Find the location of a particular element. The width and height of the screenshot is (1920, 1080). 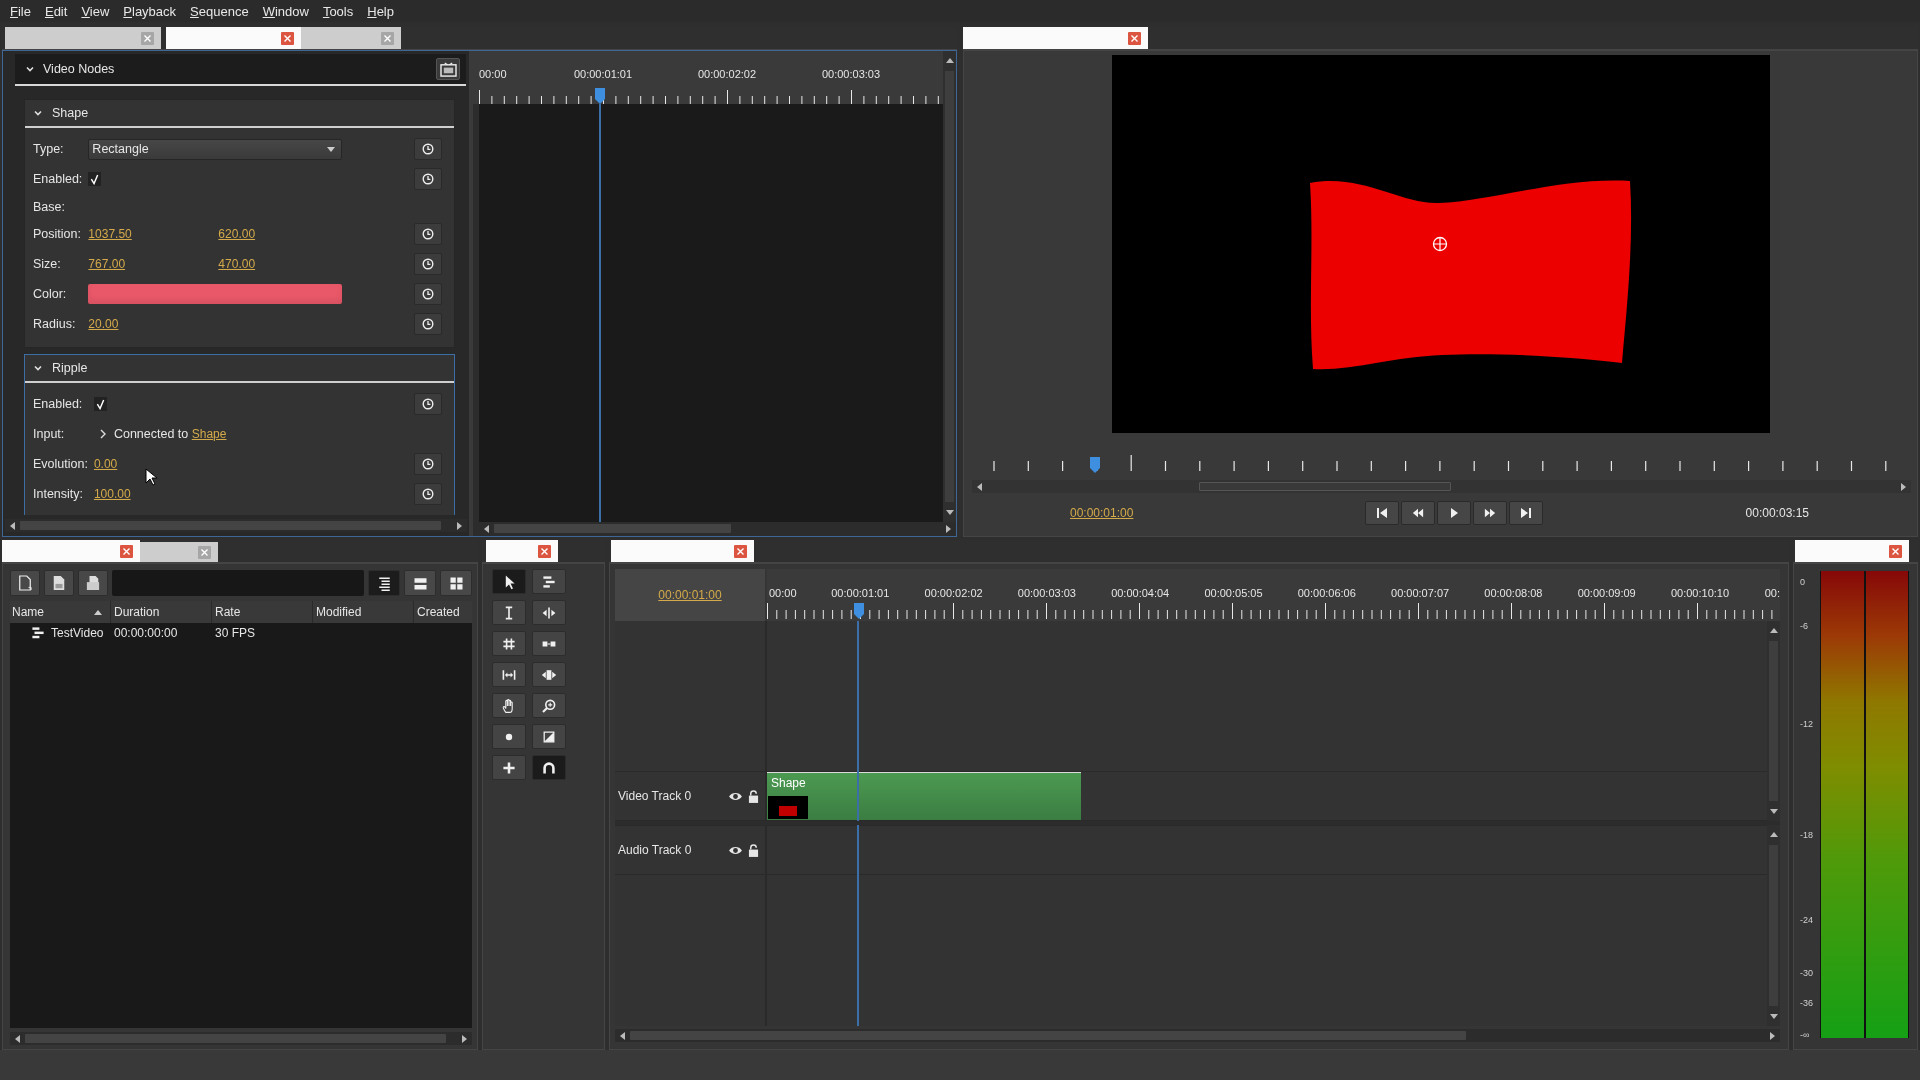

column-header: Modified is located at coordinates (363, 612).